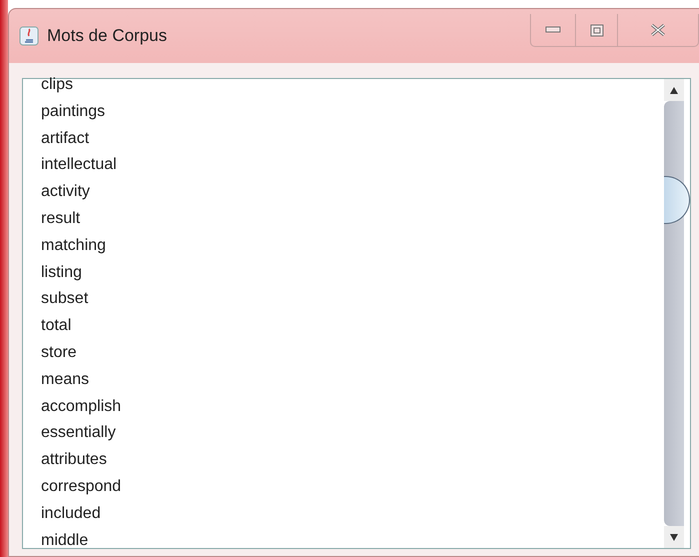  What do you see at coordinates (658, 30) in the screenshot?
I see `close-icon` at bounding box center [658, 30].